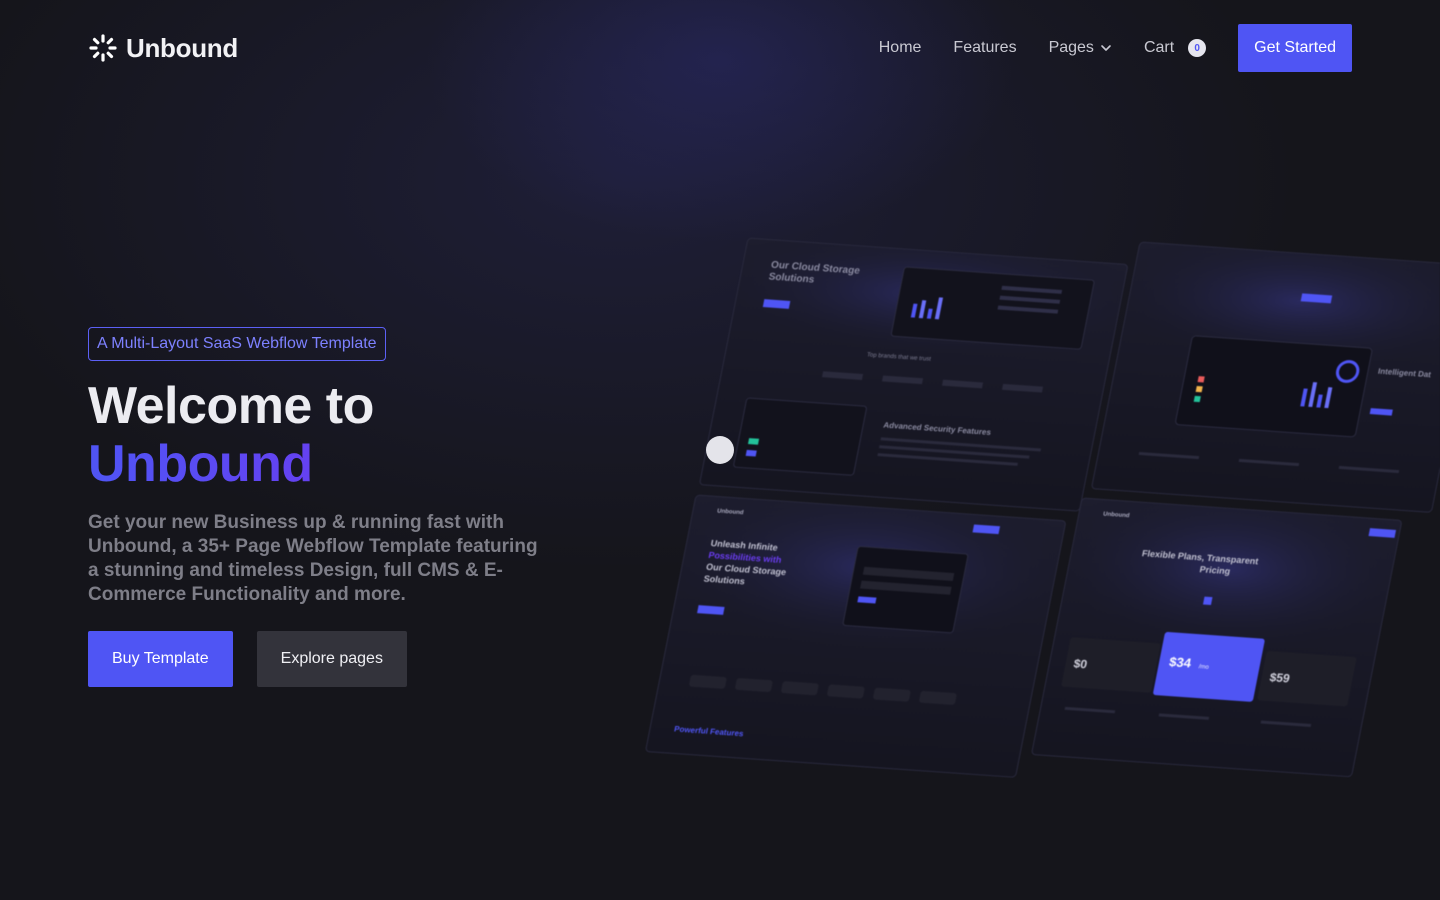  I want to click on cart-count-badge: 0, so click(1197, 48).